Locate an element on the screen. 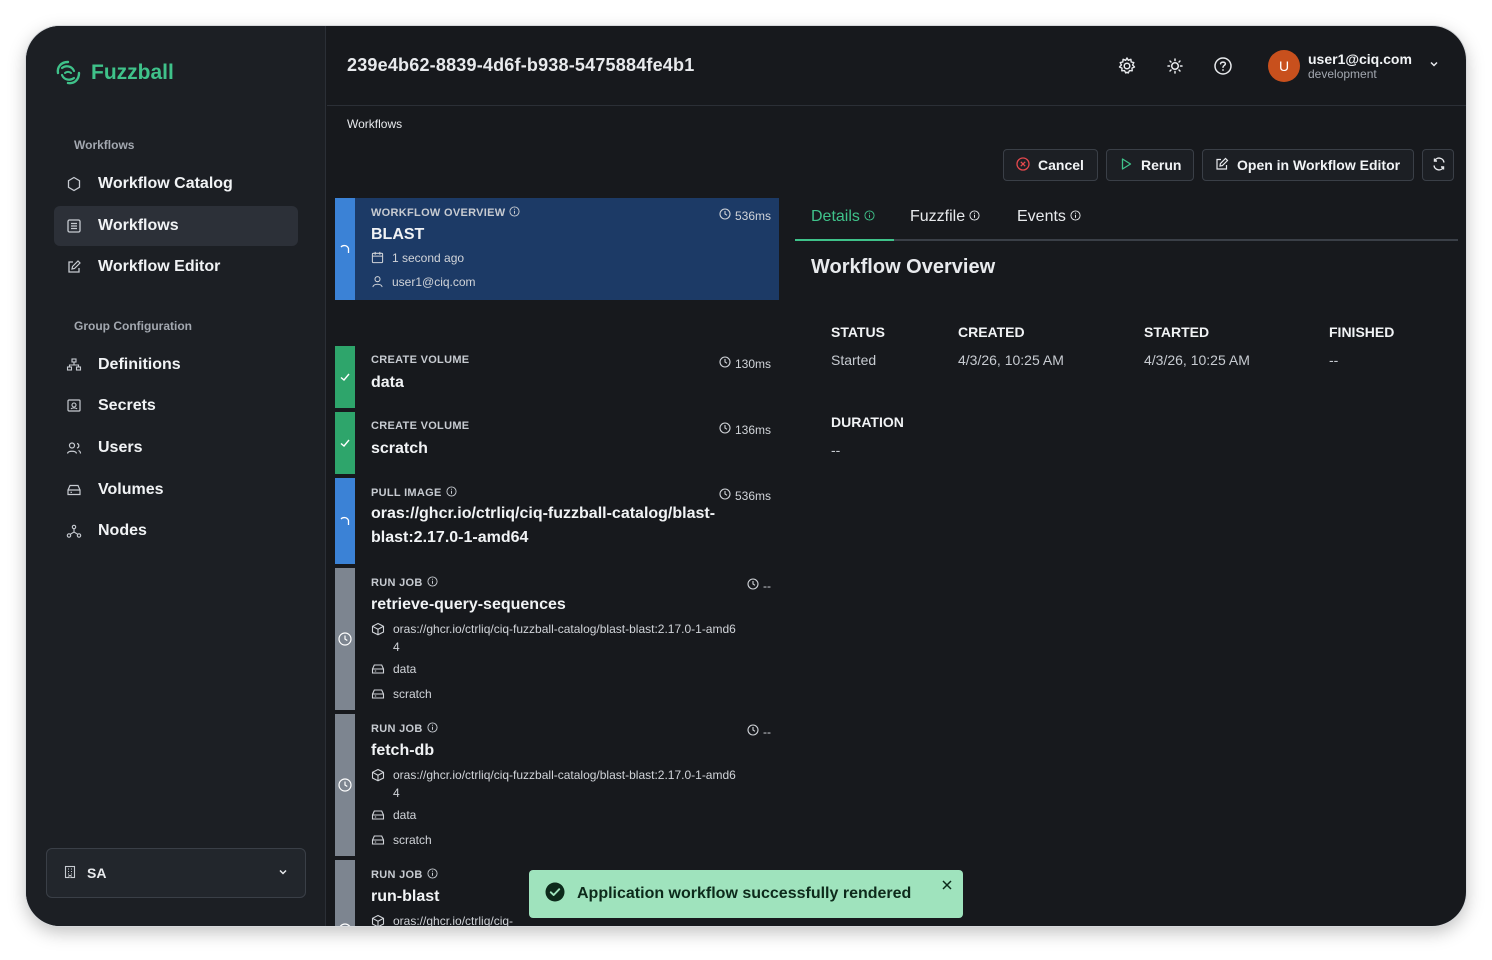  user-menu: U user1@ciq.com development is located at coordinates (1354, 66).